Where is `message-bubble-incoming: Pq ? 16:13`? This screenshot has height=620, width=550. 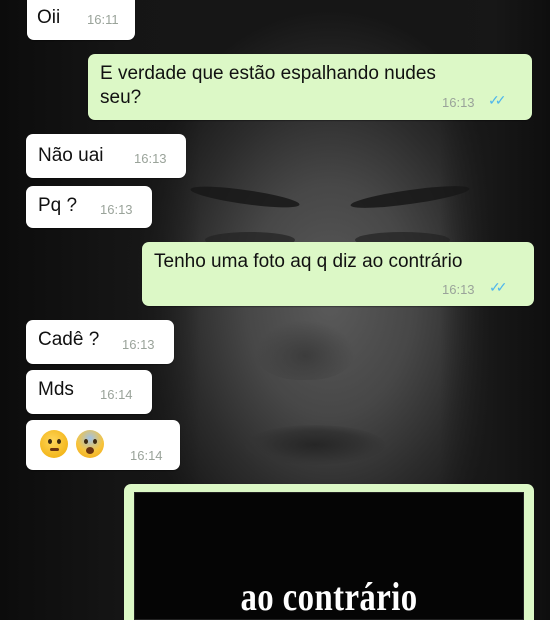 message-bubble-incoming: Pq ? 16:13 is located at coordinates (89, 207).